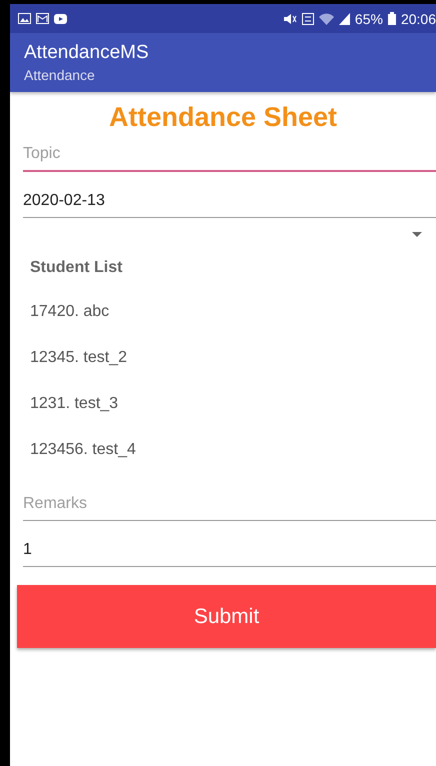 The width and height of the screenshot is (436, 766). What do you see at coordinates (42, 18) in the screenshot?
I see `mail-icon` at bounding box center [42, 18].